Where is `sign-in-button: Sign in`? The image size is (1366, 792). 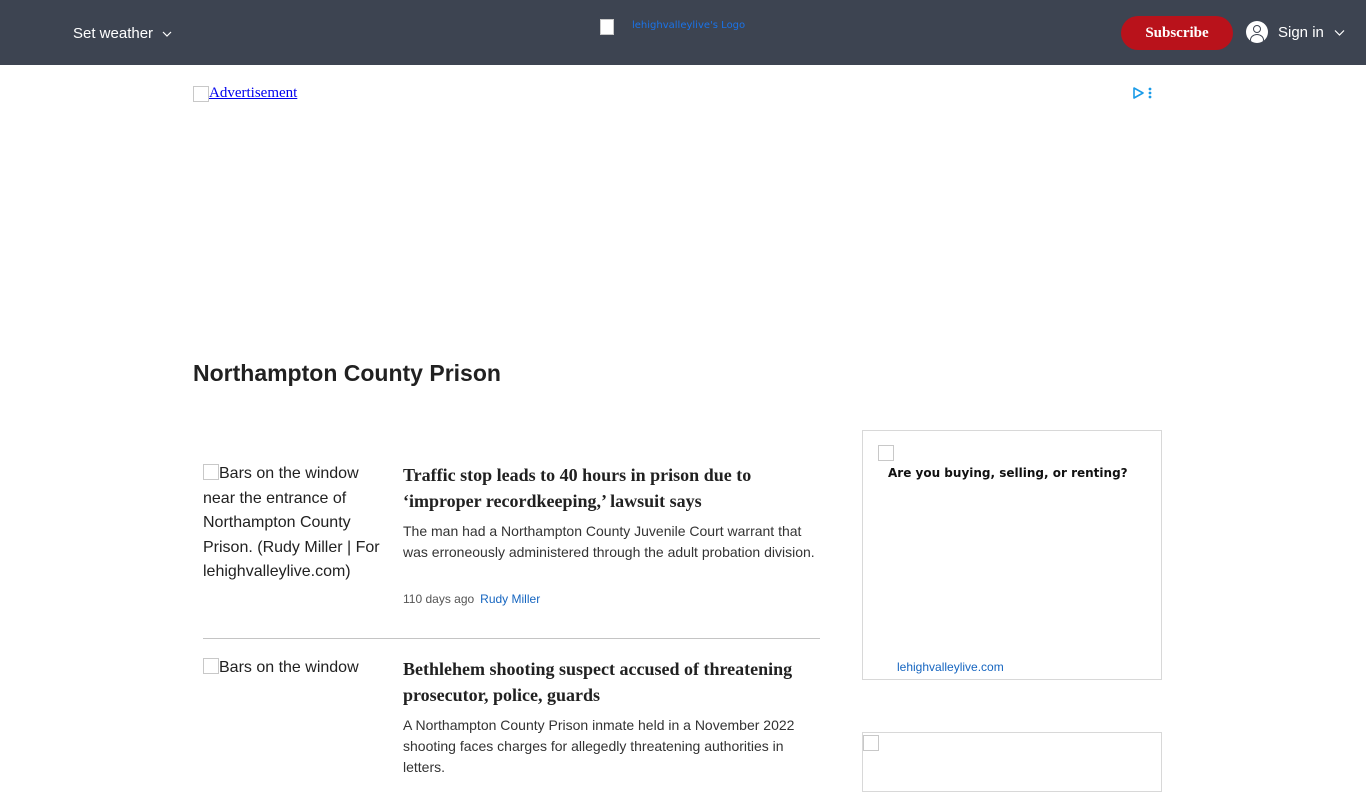
sign-in-button: Sign in is located at coordinates (1295, 32).